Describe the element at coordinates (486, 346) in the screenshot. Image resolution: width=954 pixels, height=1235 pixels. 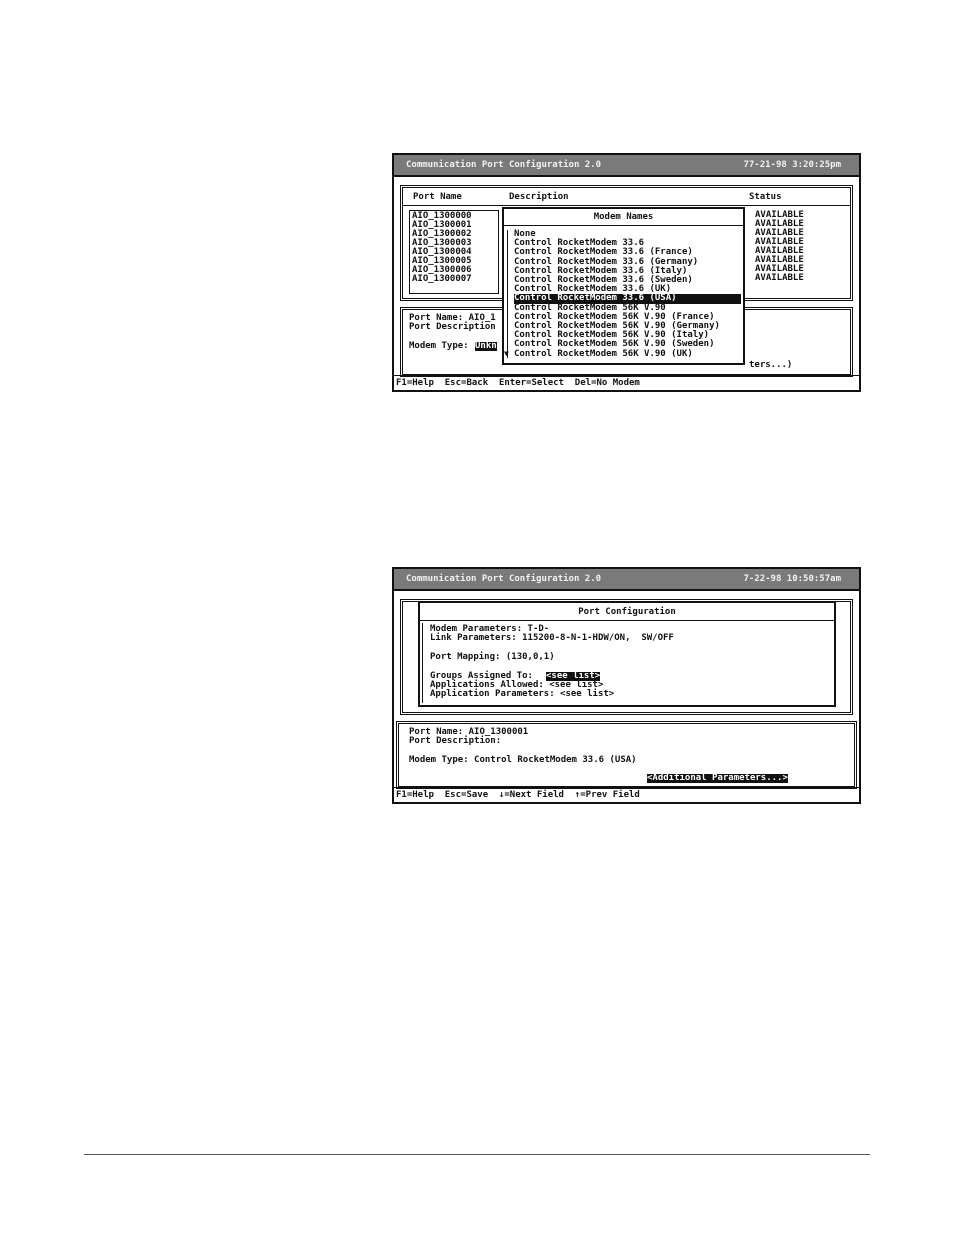
I see `modem-type-field: Unkn` at that location.